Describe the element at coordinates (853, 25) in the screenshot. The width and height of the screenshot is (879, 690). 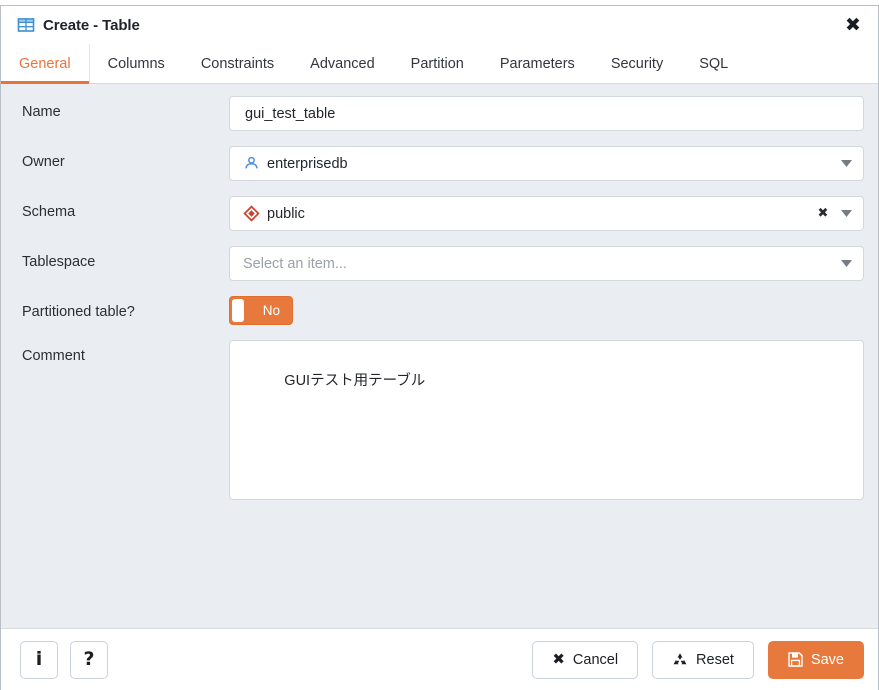
I see `close-icon: ✖` at that location.